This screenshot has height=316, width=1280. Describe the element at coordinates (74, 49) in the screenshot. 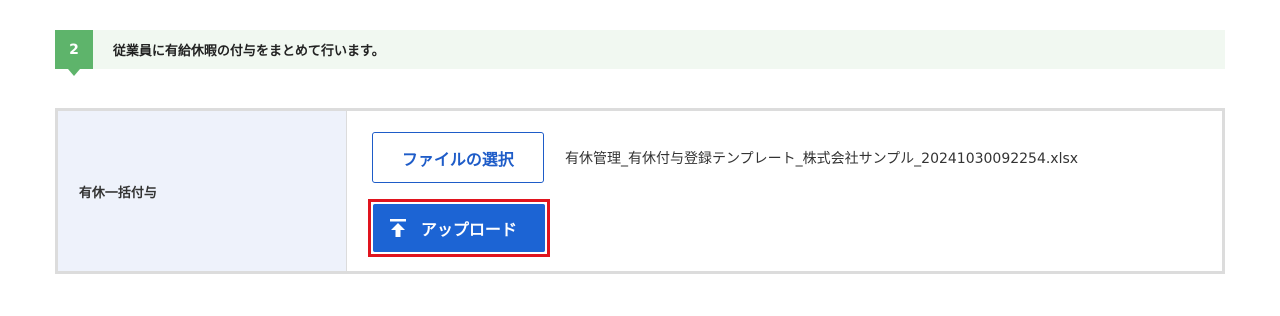

I see `step-number-badge: 2` at that location.